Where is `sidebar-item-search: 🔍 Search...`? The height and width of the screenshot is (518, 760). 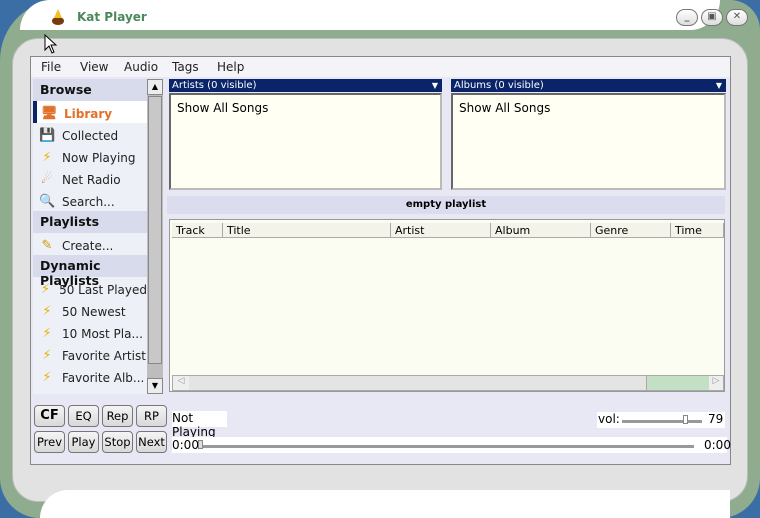 sidebar-item-search: 🔍 Search... is located at coordinates (90, 200).